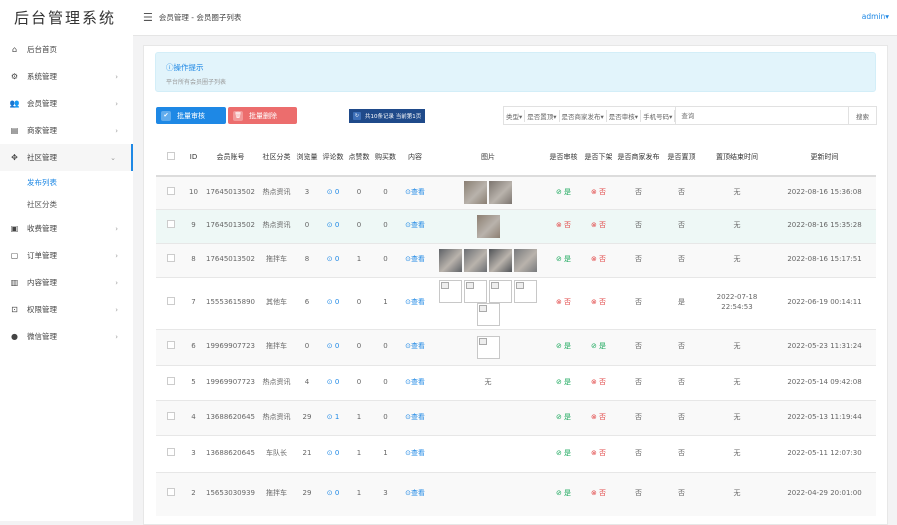  What do you see at coordinates (862, 115) in the screenshot?
I see `search-button: 搜索` at bounding box center [862, 115].